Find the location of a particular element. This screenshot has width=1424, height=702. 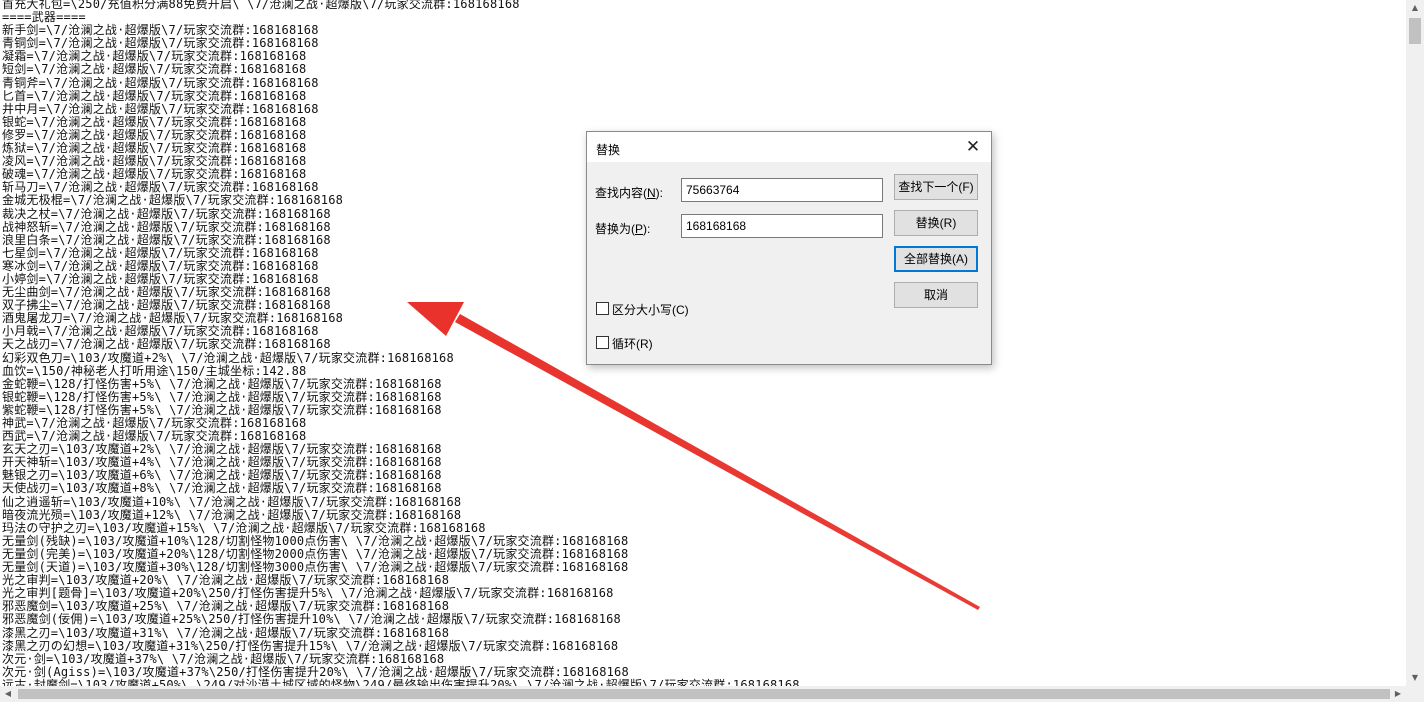

replace-with-label: 替换为(P): is located at coordinates (623, 229).